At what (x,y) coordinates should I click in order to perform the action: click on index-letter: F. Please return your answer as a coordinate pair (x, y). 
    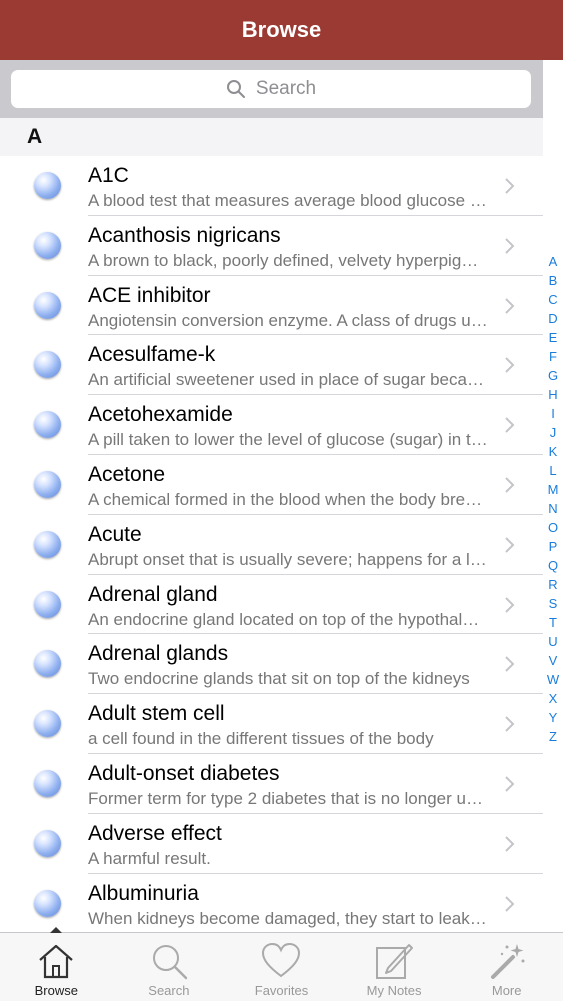
    Looking at the image, I should click on (553, 356).